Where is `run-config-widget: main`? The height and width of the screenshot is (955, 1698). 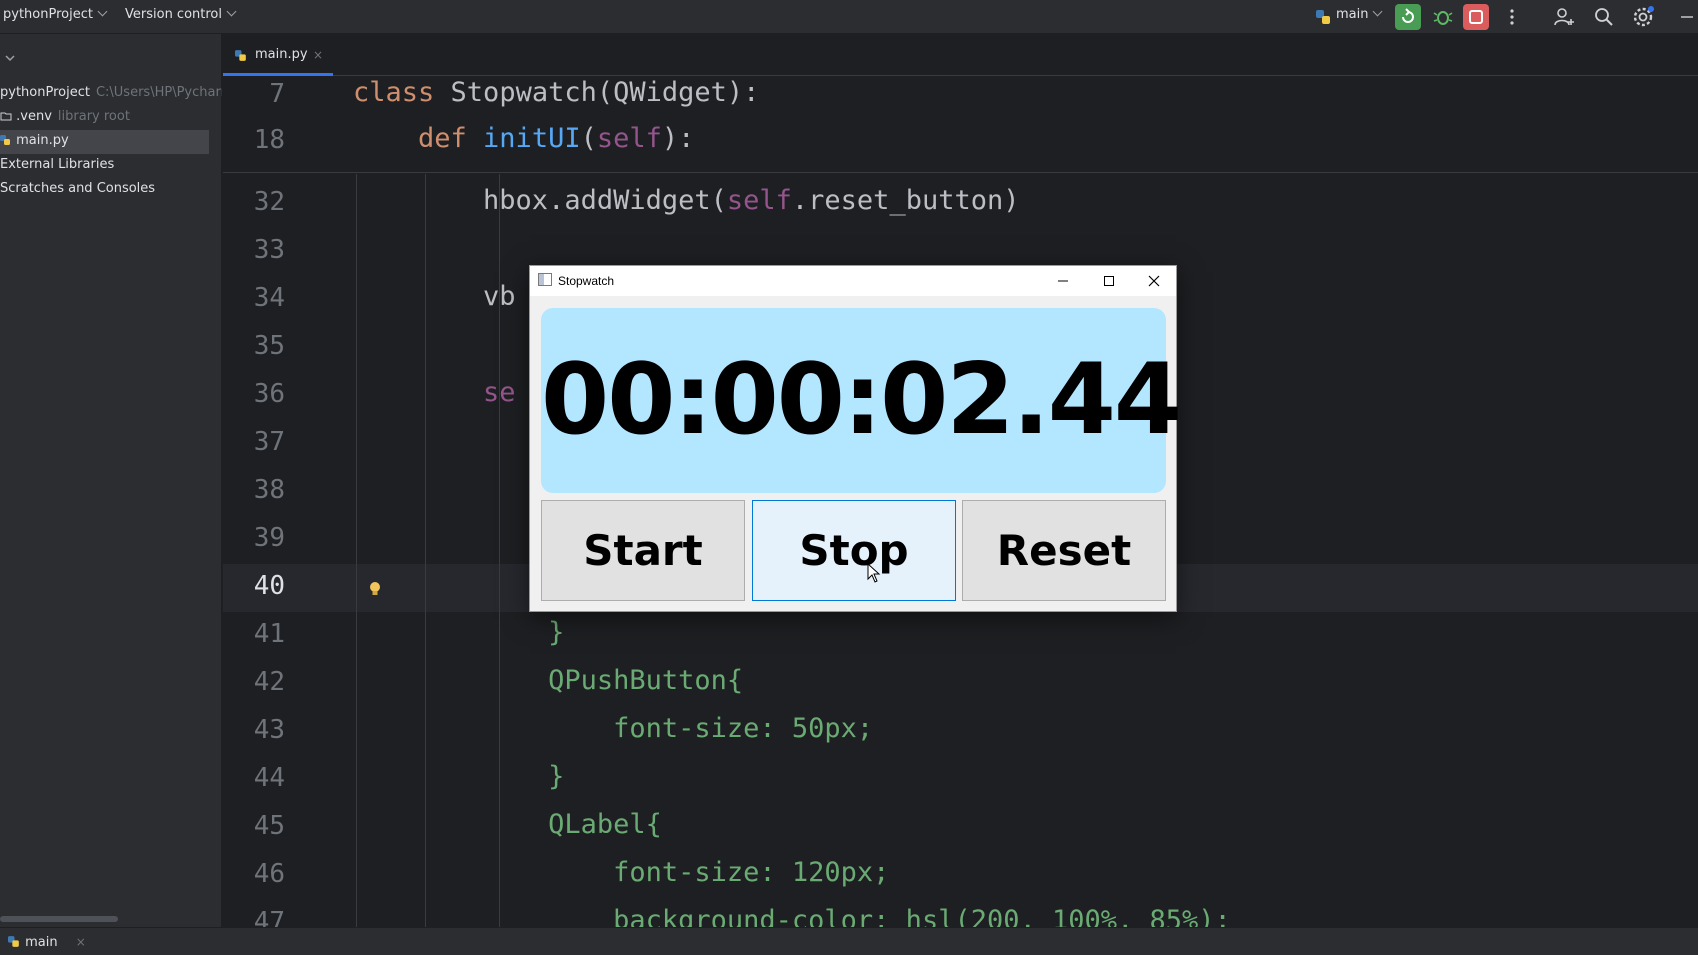
run-config-widget: main is located at coordinates (1348, 17).